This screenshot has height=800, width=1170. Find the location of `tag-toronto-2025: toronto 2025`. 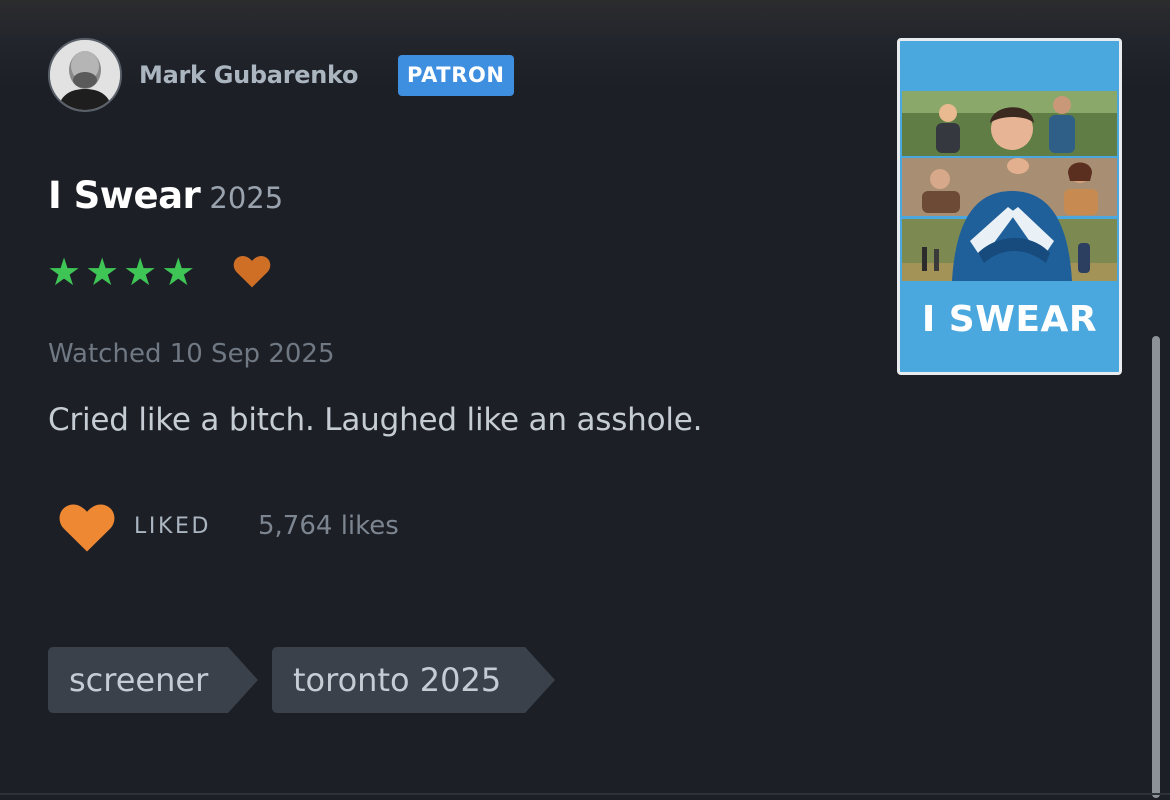

tag-toronto-2025: toronto 2025 is located at coordinates (413, 680).